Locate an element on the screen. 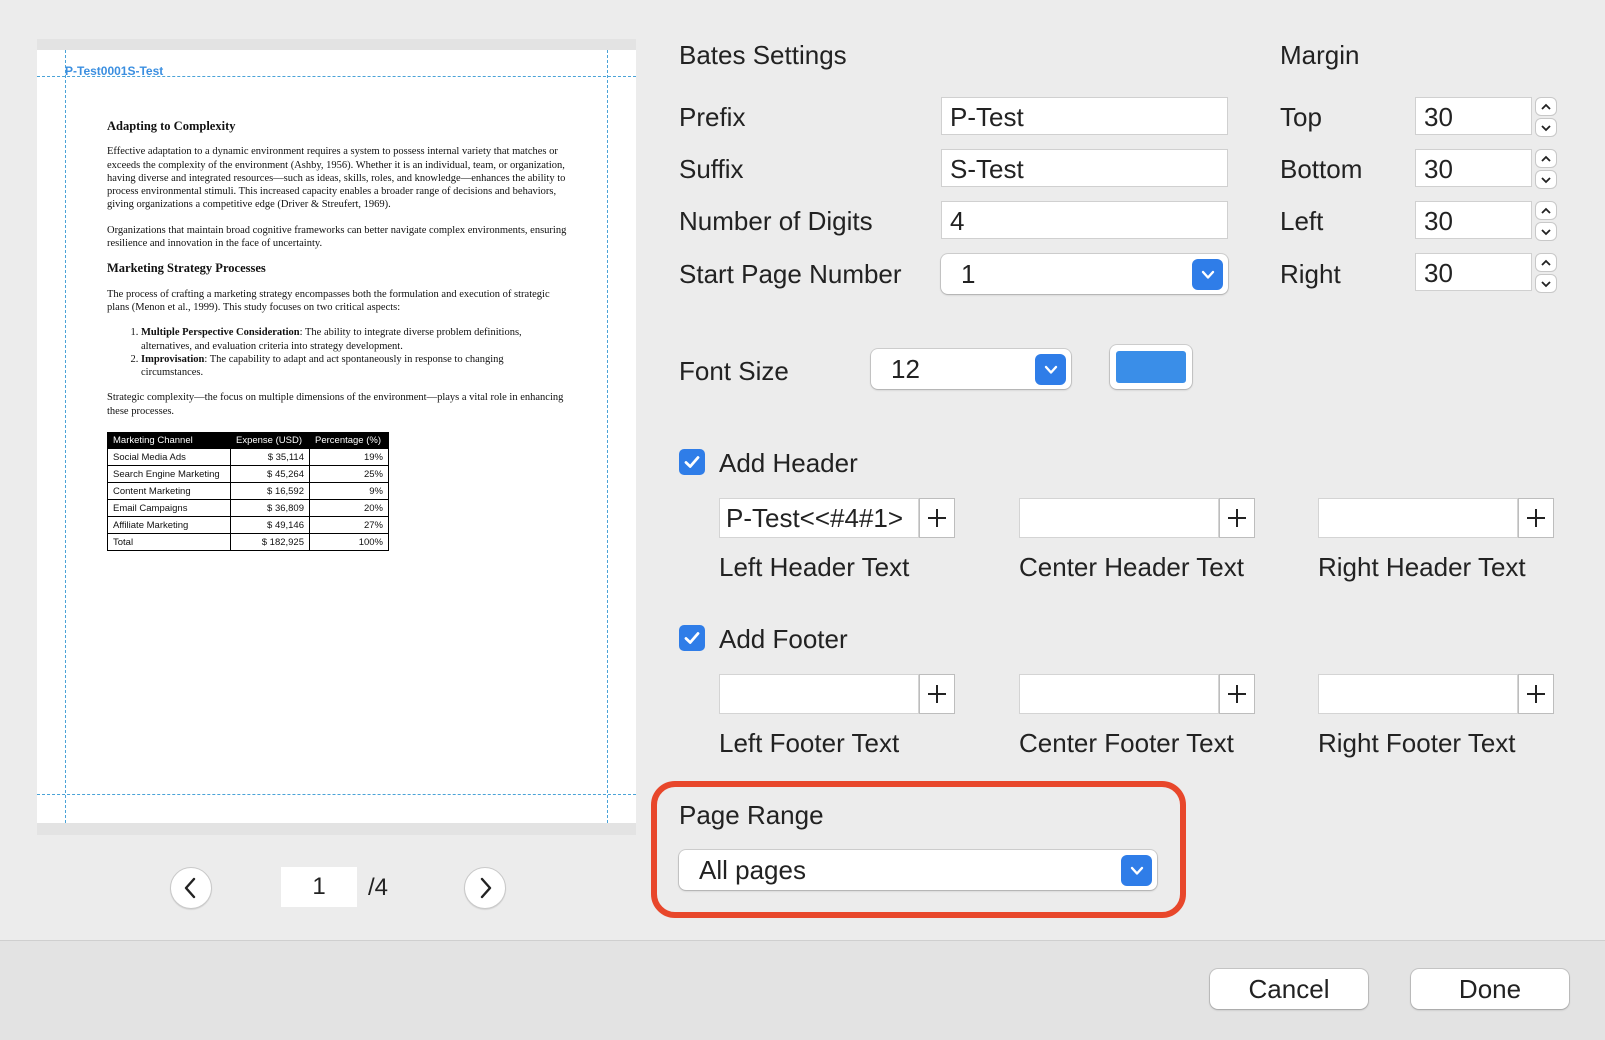  table-row: Affiliate Marketing $ 49,146 27% is located at coordinates (248, 525).